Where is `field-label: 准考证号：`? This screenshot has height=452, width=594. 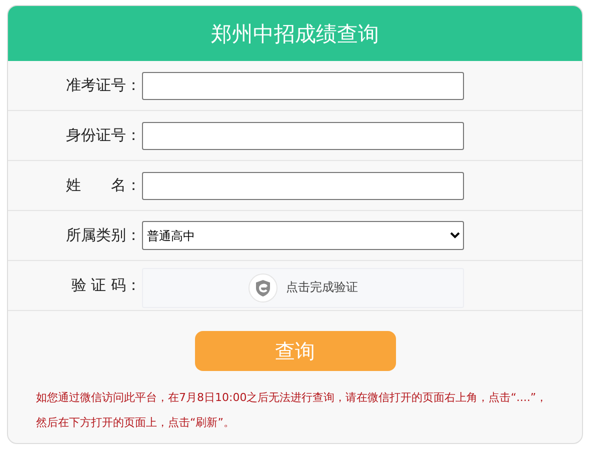
field-label: 准考证号： is located at coordinates (103, 85).